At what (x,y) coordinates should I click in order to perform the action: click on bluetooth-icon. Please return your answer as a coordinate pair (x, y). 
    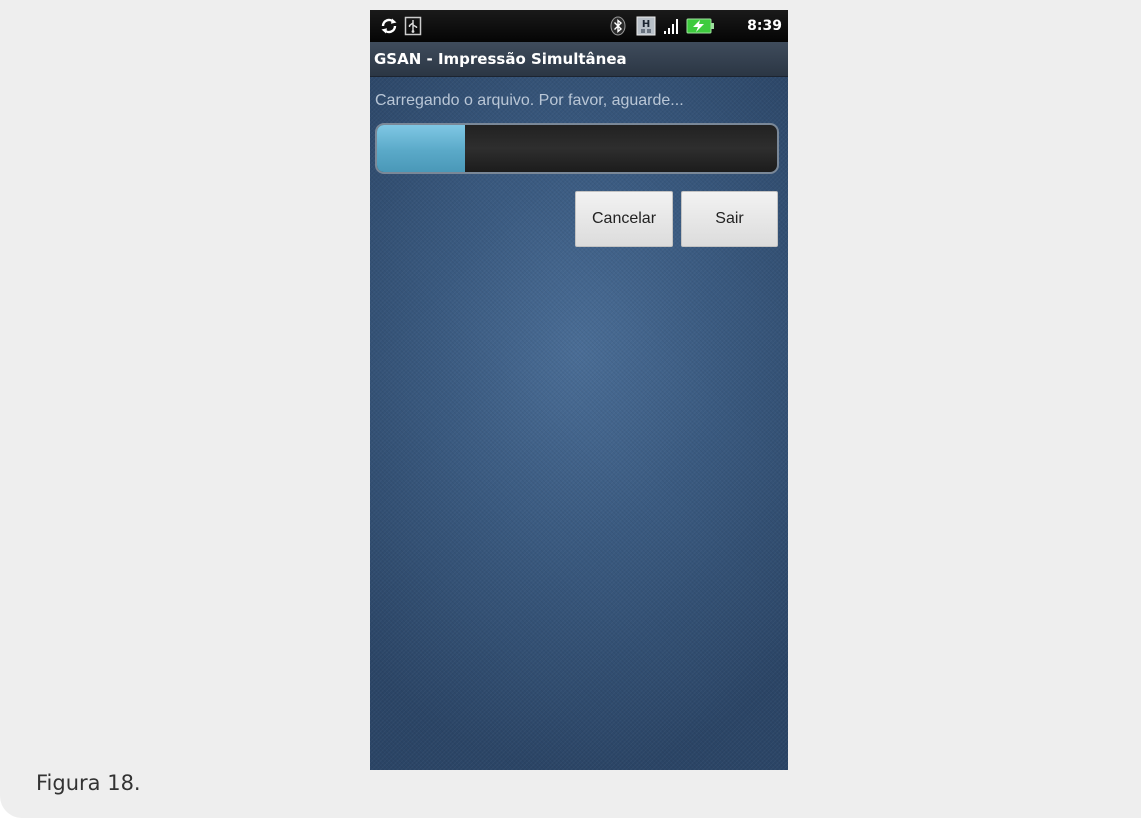
    Looking at the image, I should click on (618, 26).